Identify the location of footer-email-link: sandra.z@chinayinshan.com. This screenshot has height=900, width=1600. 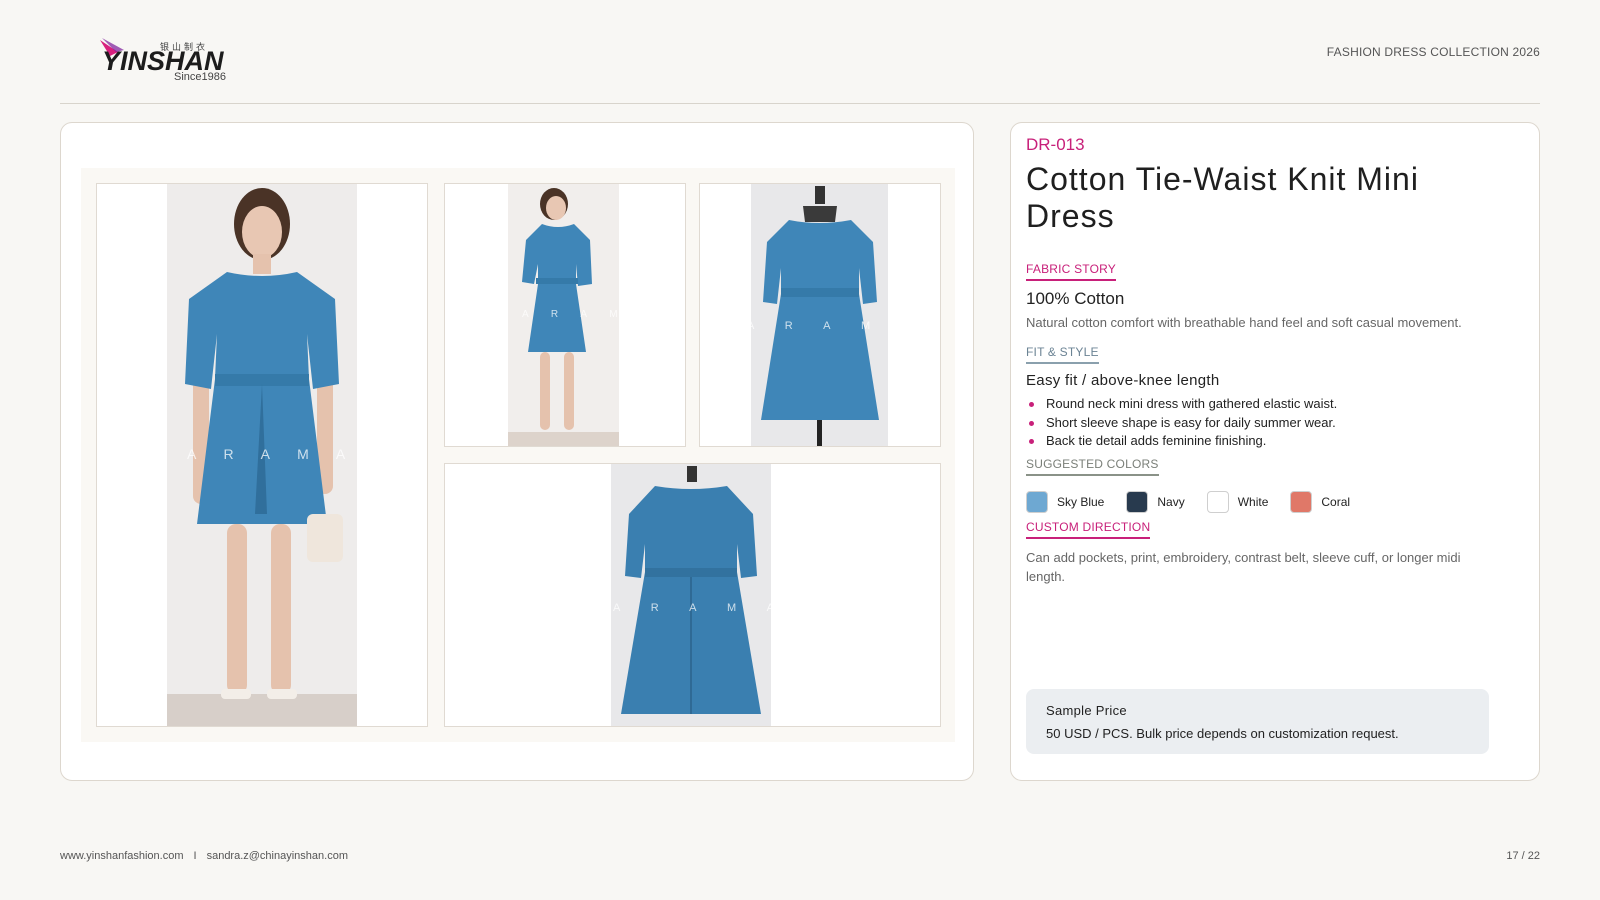
(277, 856).